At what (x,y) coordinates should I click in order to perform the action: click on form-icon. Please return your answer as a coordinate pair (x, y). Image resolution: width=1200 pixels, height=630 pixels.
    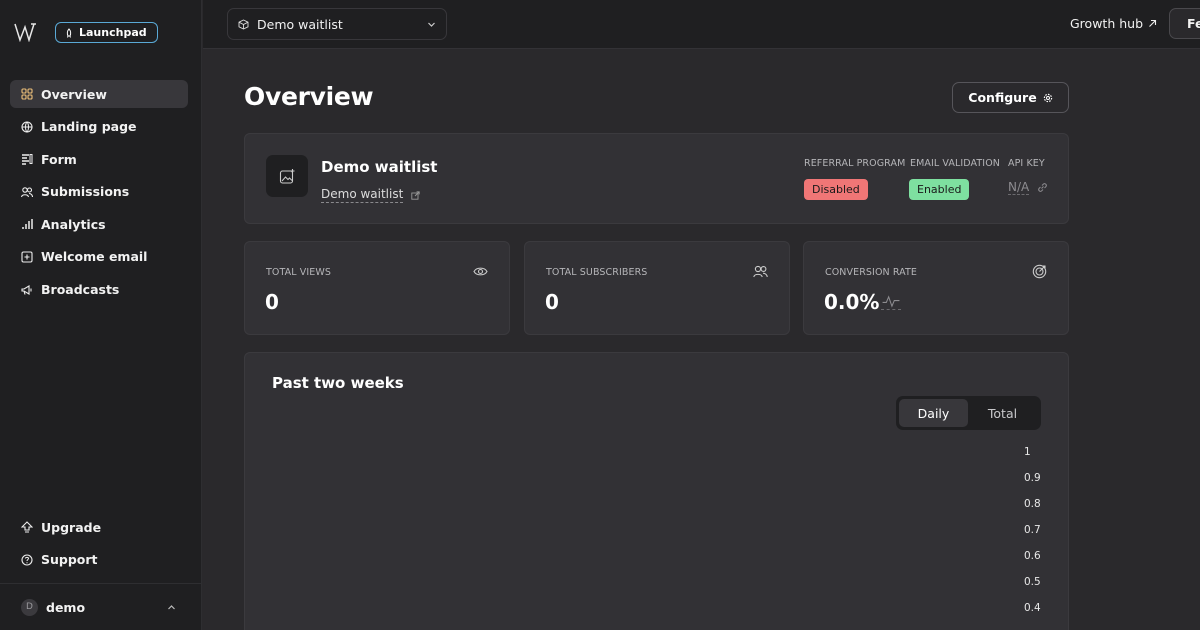
    Looking at the image, I should click on (27, 159).